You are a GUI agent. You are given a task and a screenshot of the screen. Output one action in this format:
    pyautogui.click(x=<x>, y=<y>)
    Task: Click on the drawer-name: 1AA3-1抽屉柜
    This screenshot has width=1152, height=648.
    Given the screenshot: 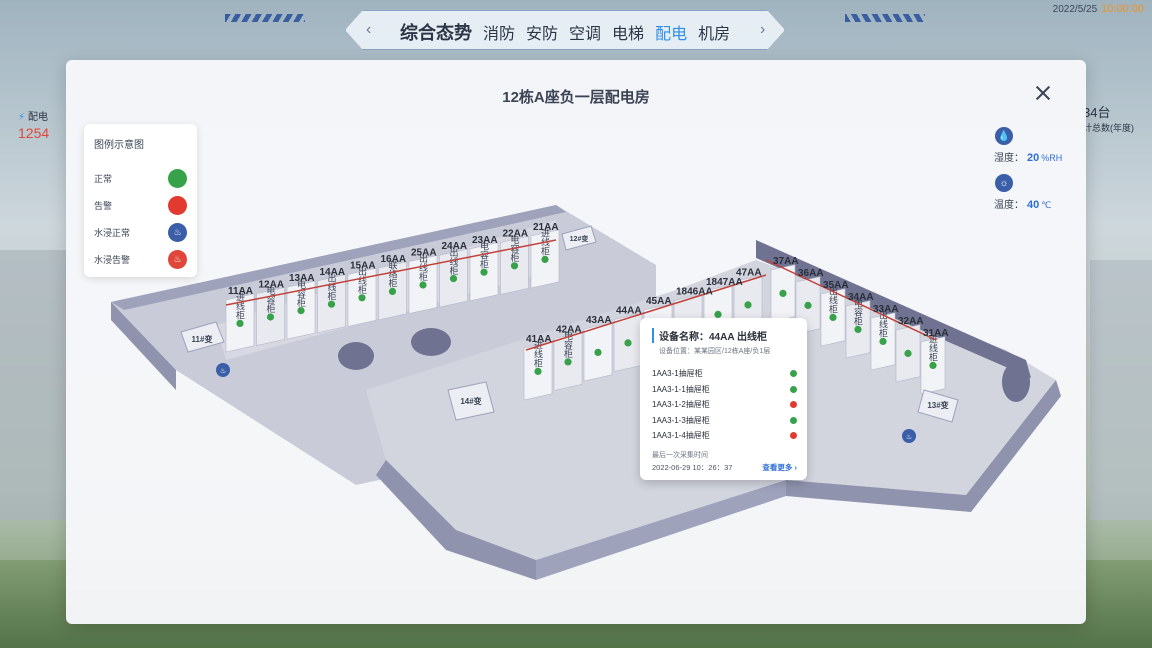 What is the action you would take?
    pyautogui.click(x=677, y=374)
    